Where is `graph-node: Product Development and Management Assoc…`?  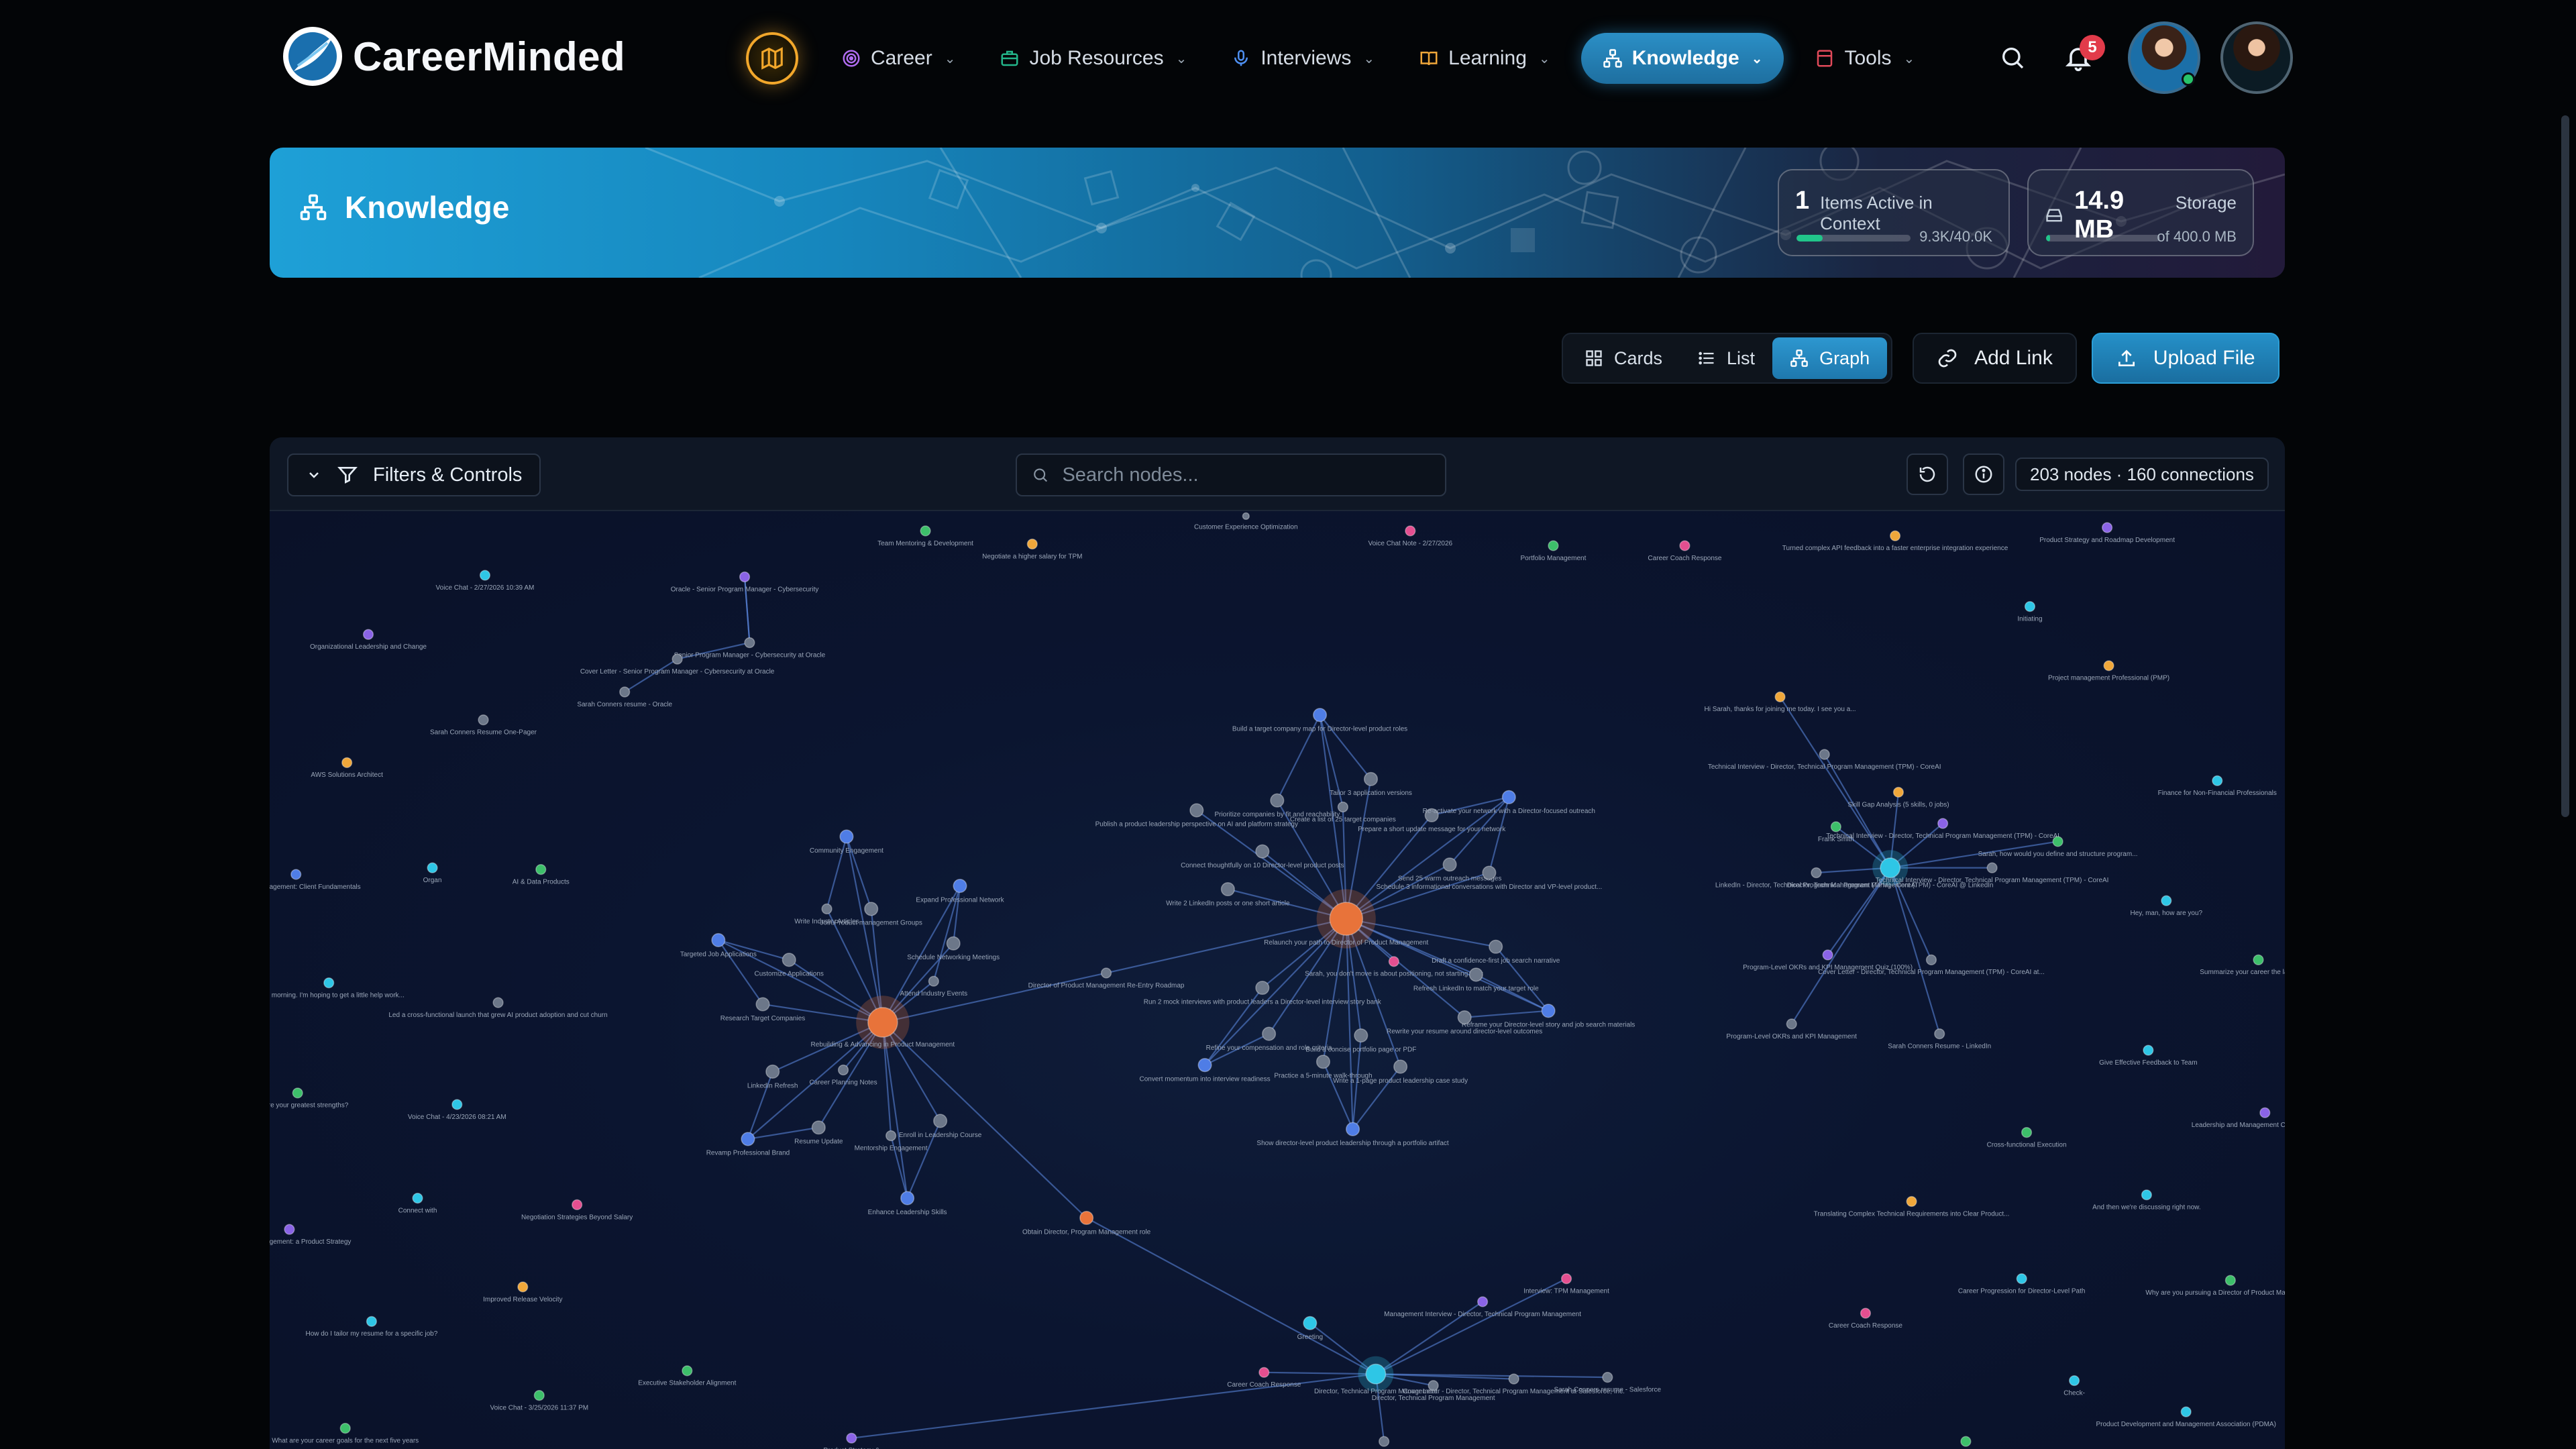 graph-node: Product Development and Management Assoc… is located at coordinates (2186, 1417).